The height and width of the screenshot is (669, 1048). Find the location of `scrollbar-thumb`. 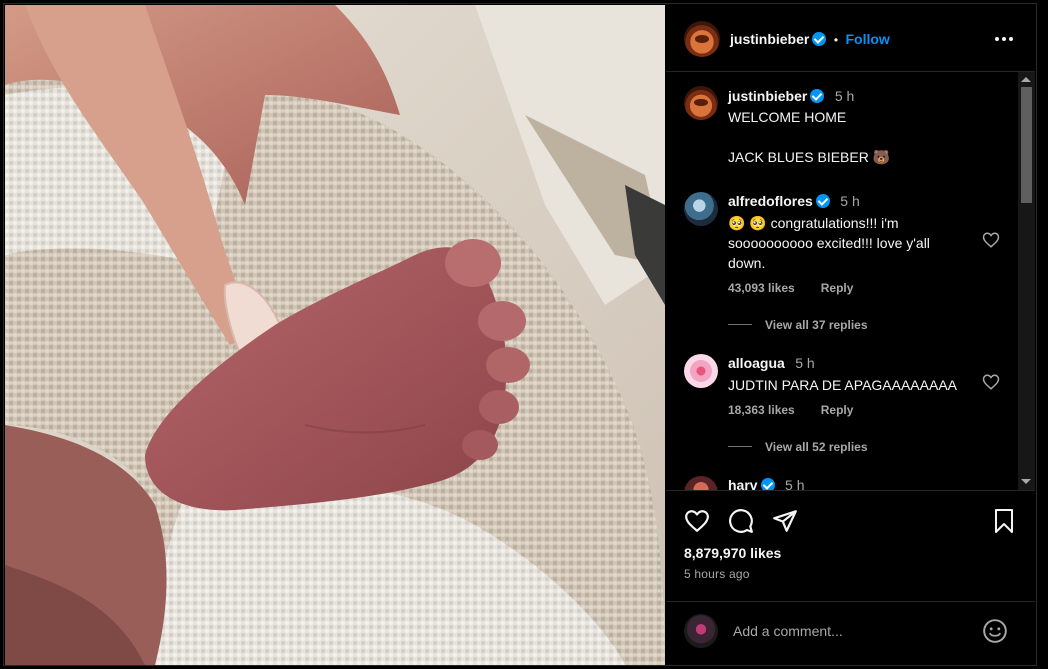

scrollbar-thumb is located at coordinates (1026, 145).